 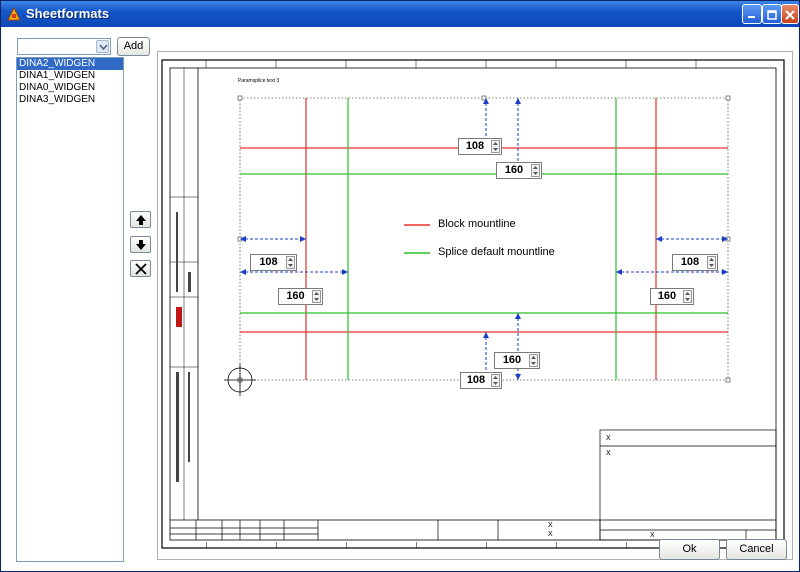 I want to click on origin-crosshair-icon, so click(x=240, y=380).